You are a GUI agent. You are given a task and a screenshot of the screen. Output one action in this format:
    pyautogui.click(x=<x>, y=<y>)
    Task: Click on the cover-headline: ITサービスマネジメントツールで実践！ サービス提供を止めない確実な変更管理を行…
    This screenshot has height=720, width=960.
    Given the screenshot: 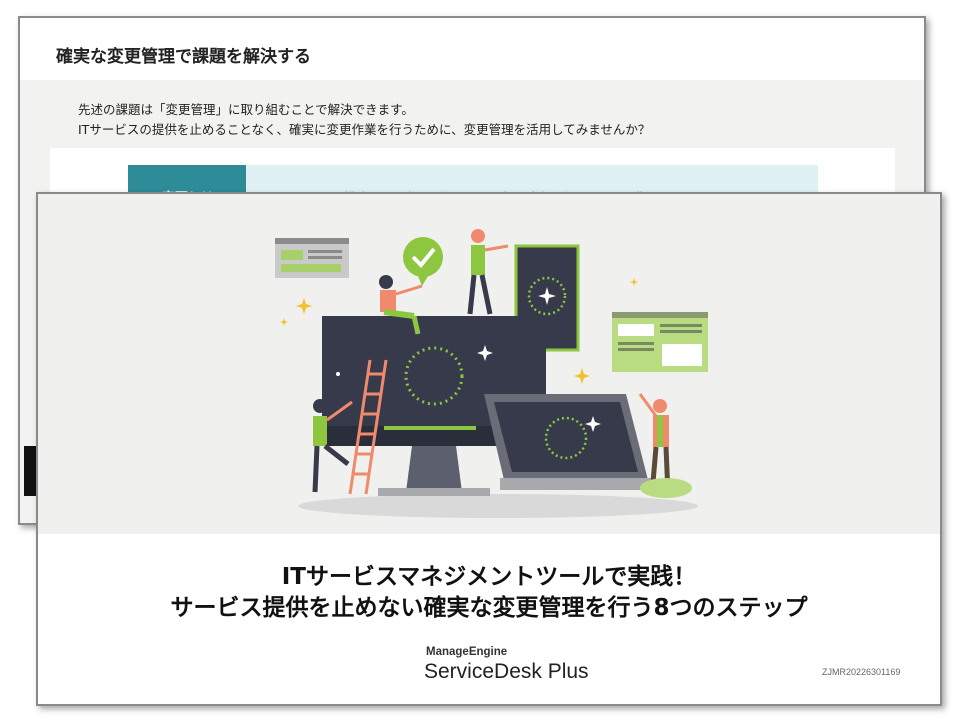 What is the action you would take?
    pyautogui.click(x=489, y=593)
    